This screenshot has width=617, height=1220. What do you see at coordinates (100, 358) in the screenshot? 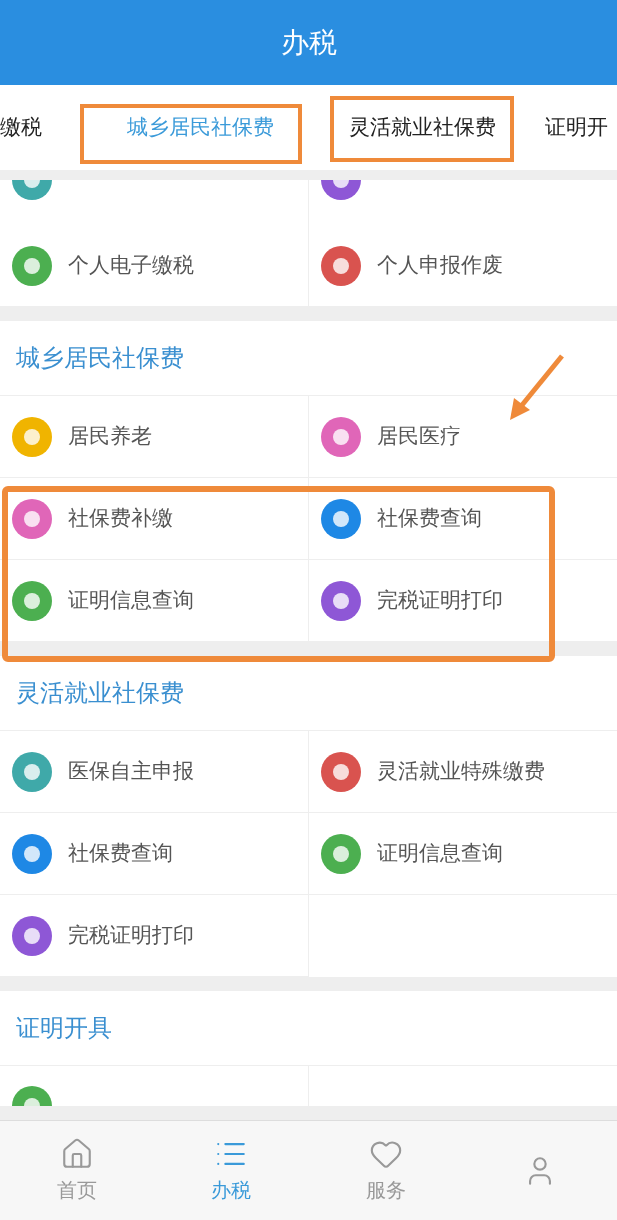
I see `section-title: 城乡居民社保费` at bounding box center [100, 358].